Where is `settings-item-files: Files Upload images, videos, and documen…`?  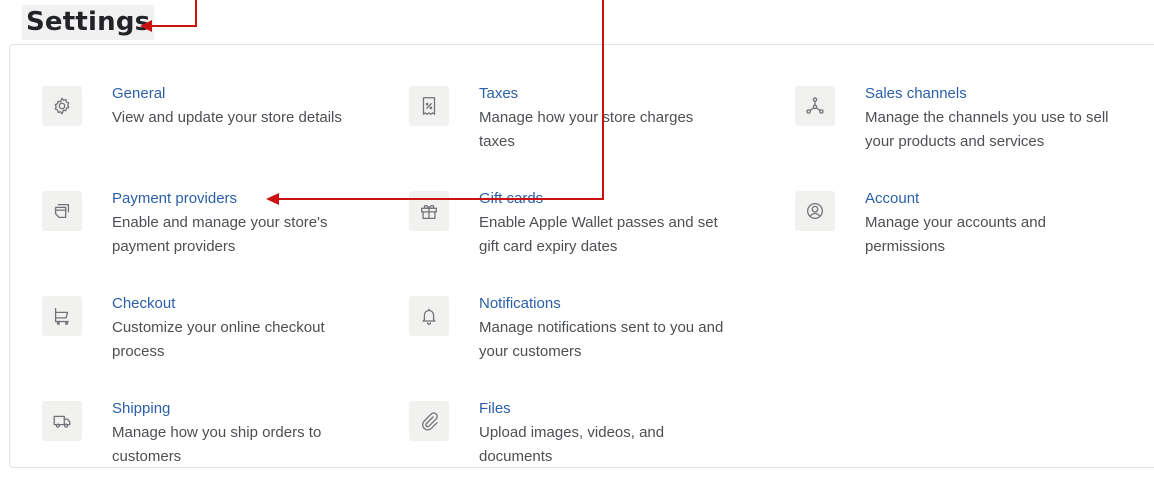 settings-item-files: Files Upload images, videos, and documen… is located at coordinates (569, 443).